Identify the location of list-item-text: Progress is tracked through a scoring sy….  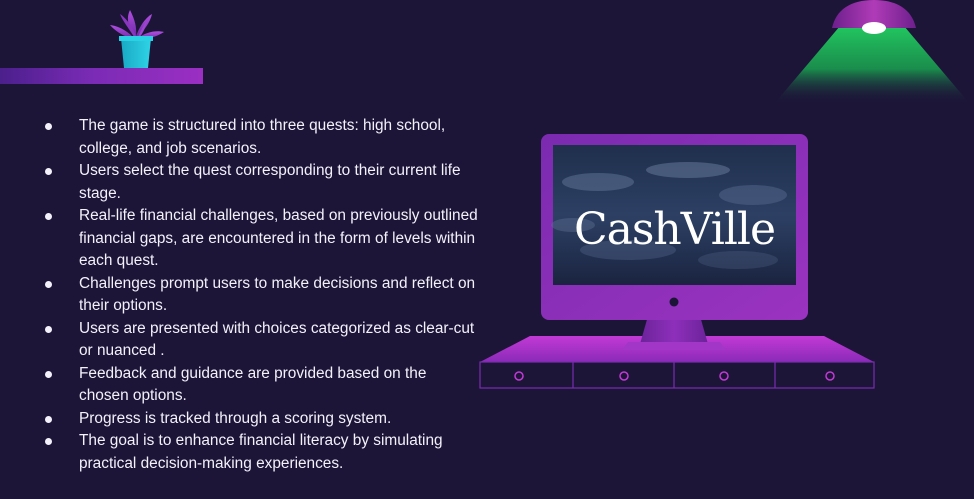
(235, 418).